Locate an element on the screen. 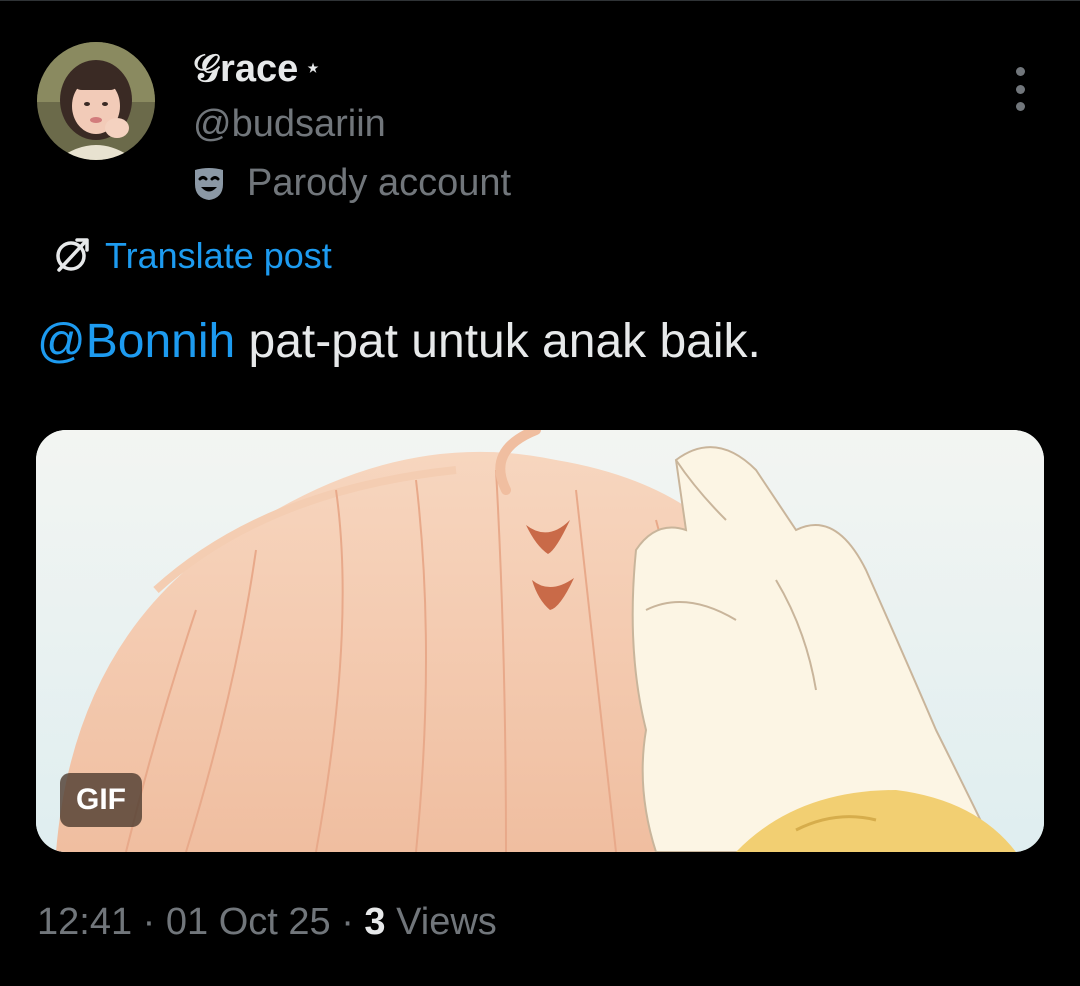  star-icon: ⋆ is located at coordinates (313, 67).